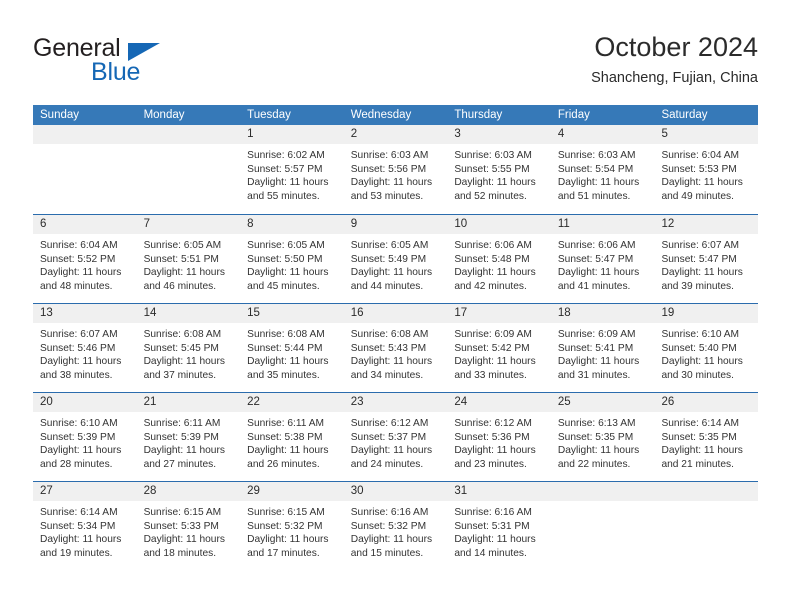 The height and width of the screenshot is (612, 792). What do you see at coordinates (697, 286) in the screenshot?
I see `day-detail-line: and 39 minutes.` at bounding box center [697, 286].